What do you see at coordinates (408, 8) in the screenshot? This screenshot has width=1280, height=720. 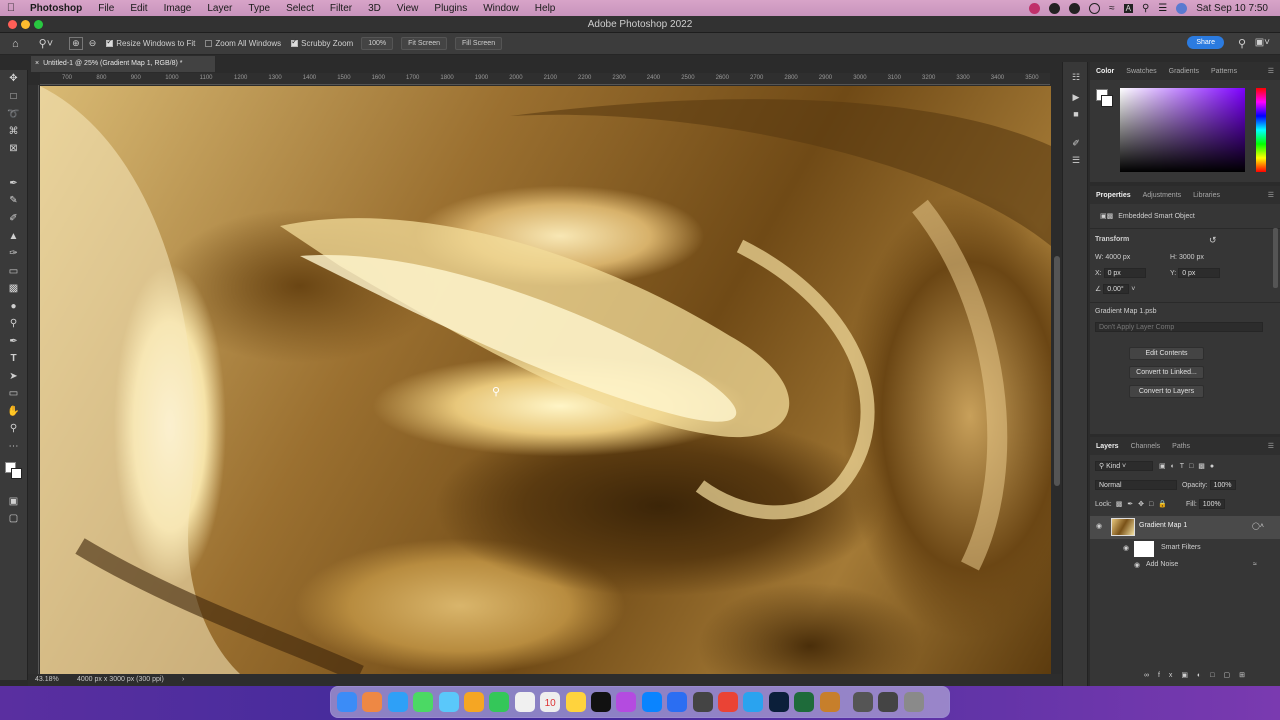 I see `menu-view: View` at bounding box center [408, 8].